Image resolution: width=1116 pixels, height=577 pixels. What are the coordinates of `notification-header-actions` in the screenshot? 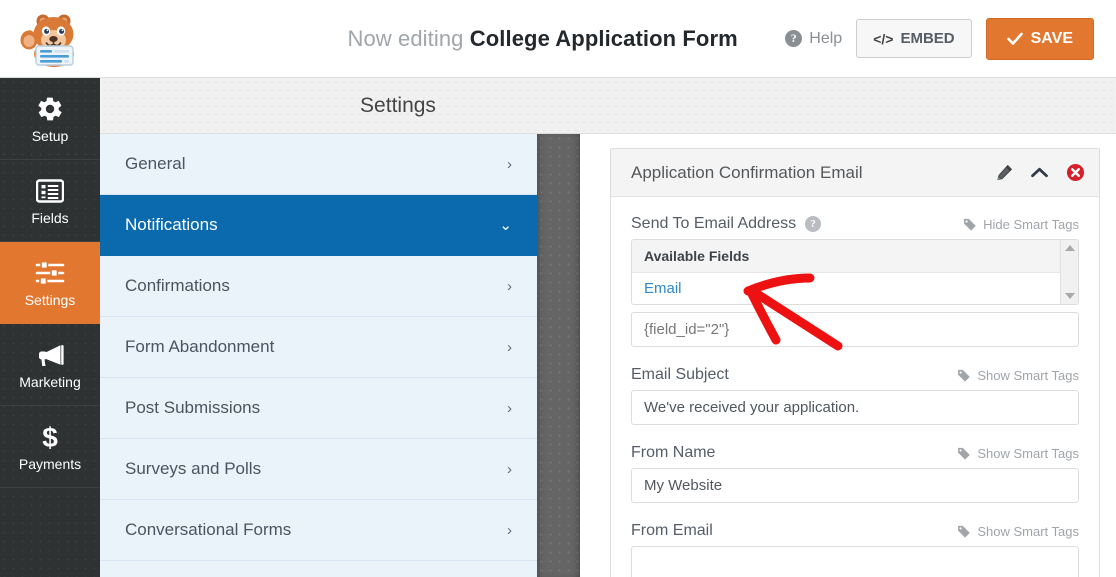 It's located at (1040, 172).